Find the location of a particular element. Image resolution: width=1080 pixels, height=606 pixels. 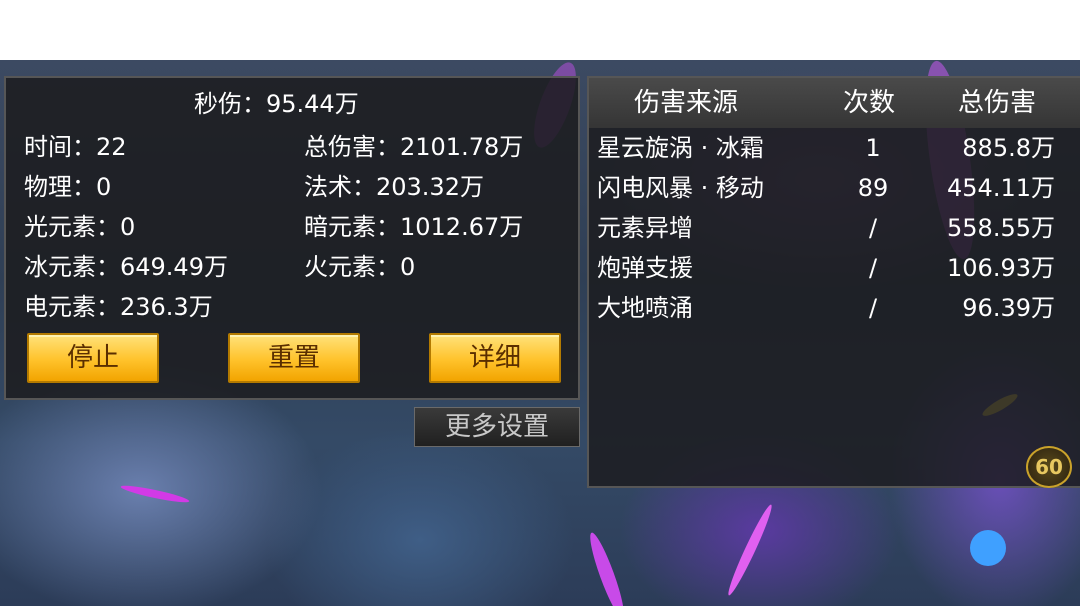

time-label: 时间：22 is located at coordinates (75, 147).